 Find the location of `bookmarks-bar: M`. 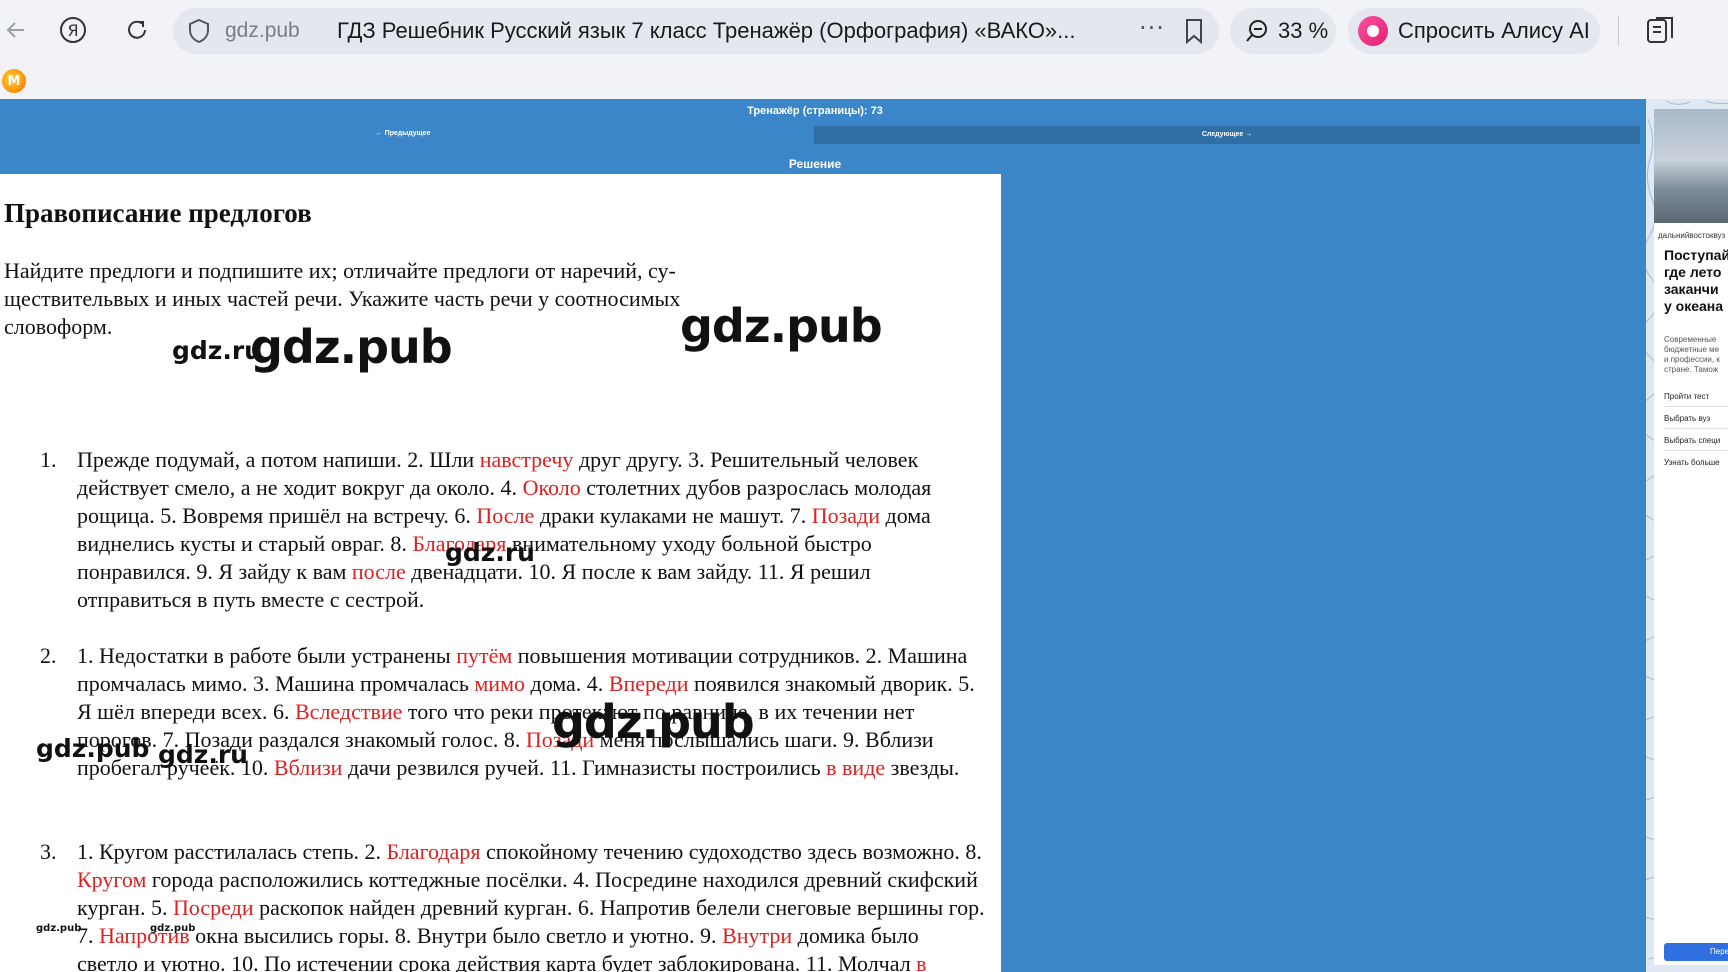

bookmarks-bar: M is located at coordinates (864, 81).